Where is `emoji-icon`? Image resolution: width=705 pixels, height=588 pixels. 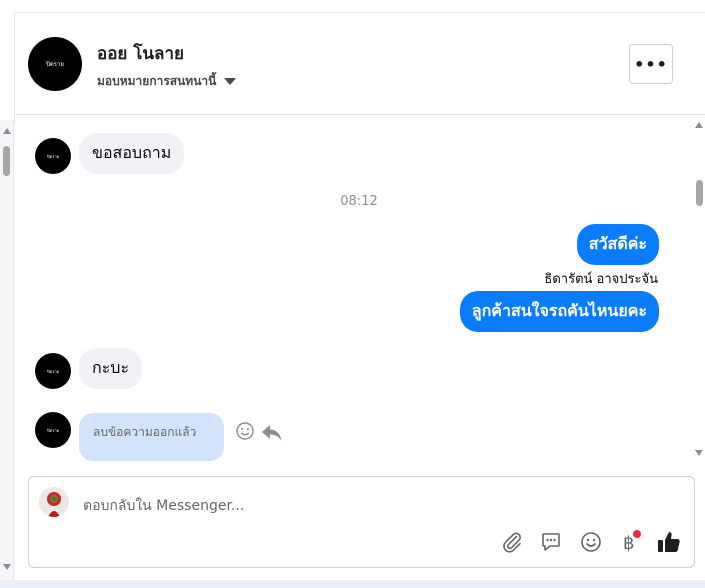
emoji-icon is located at coordinates (591, 542).